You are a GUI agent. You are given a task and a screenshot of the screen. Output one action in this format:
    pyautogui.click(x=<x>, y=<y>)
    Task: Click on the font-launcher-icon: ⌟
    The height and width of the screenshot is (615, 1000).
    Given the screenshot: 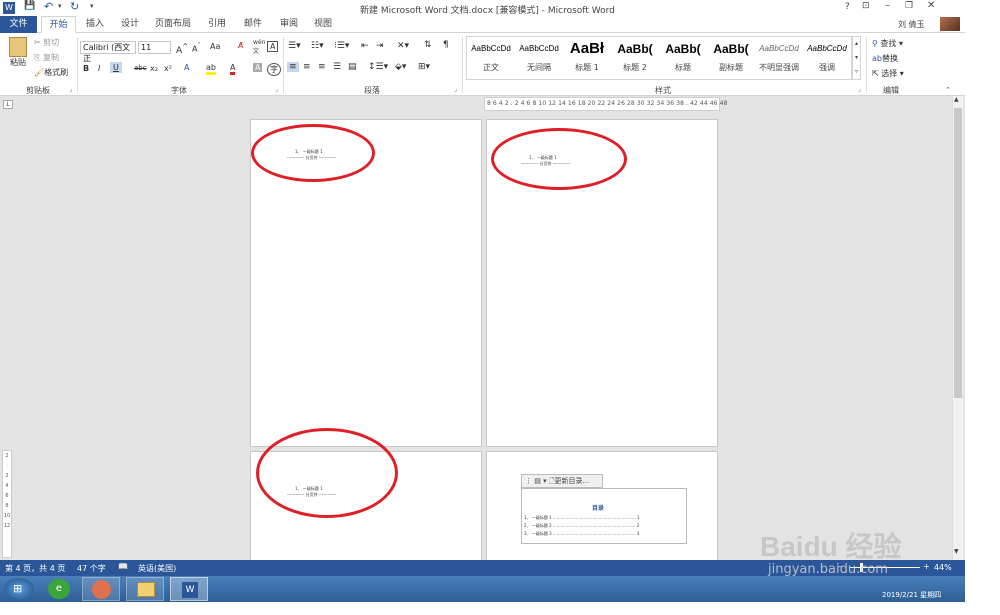 What is the action you would take?
    pyautogui.click(x=276, y=89)
    